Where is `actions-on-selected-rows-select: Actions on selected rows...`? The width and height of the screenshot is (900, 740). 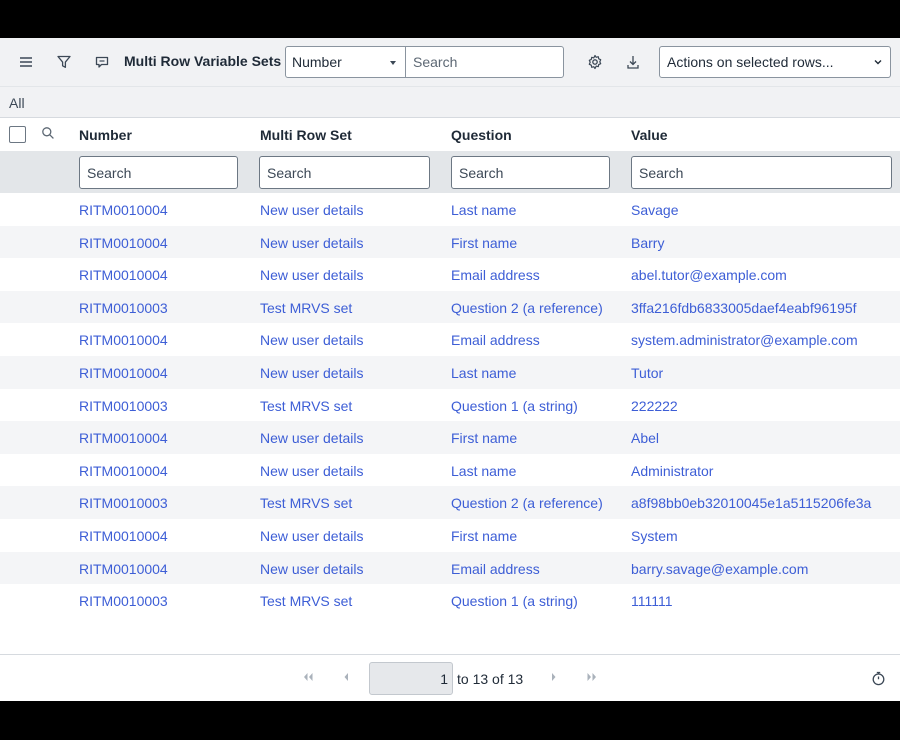
actions-on-selected-rows-select: Actions on selected rows... is located at coordinates (775, 62).